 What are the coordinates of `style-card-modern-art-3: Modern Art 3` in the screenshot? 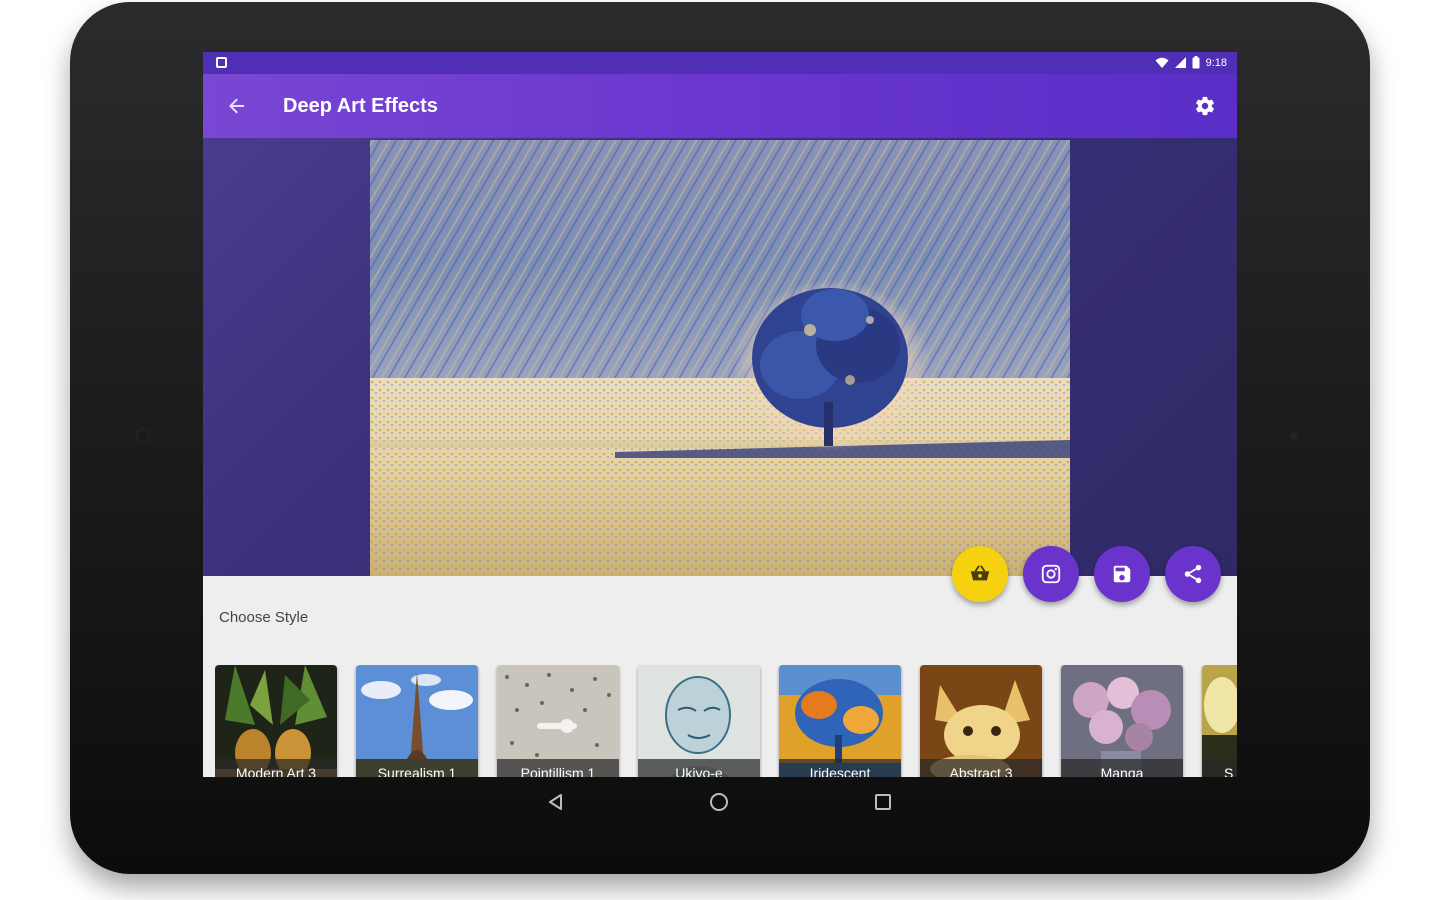 It's located at (276, 721).